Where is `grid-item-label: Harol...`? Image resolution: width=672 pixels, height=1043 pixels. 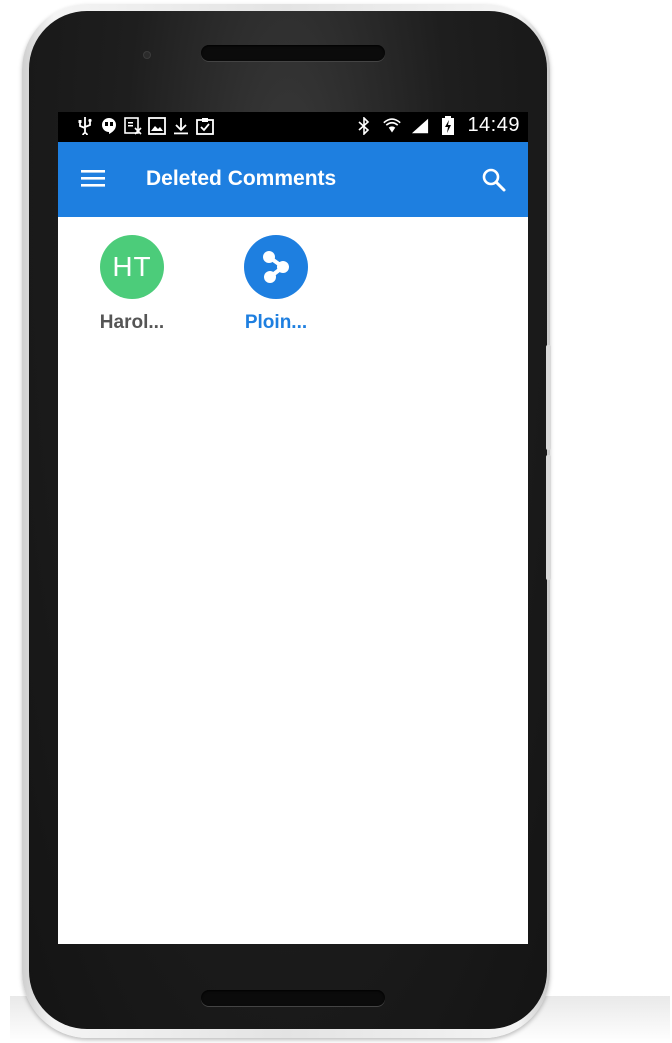 grid-item-label: Harol... is located at coordinates (132, 322).